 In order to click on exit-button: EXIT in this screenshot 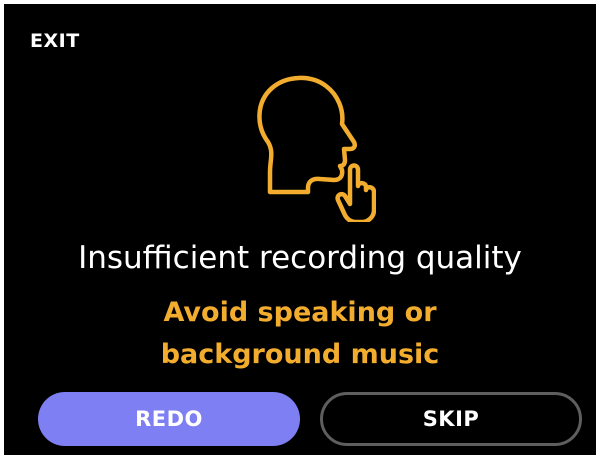, I will do `click(55, 41)`.